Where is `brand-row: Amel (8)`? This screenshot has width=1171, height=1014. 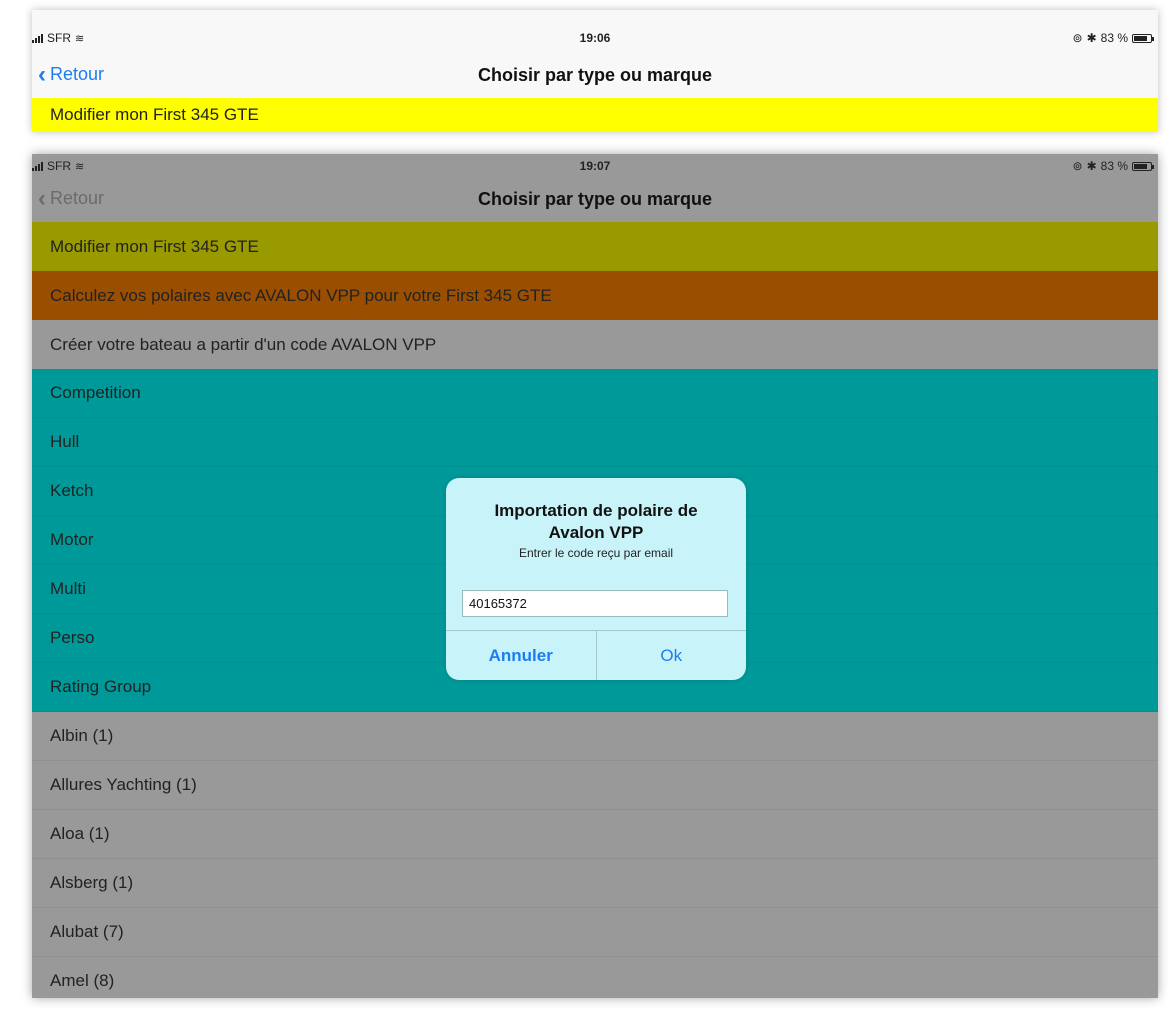 brand-row: Amel (8) is located at coordinates (595, 977).